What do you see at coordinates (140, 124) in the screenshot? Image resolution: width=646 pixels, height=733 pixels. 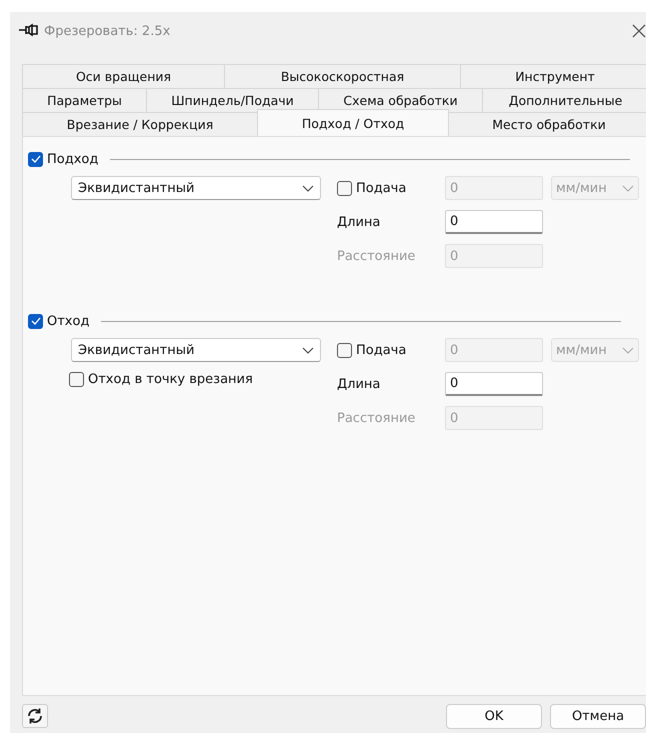 I see `tab: Врезание / Коррекция` at bounding box center [140, 124].